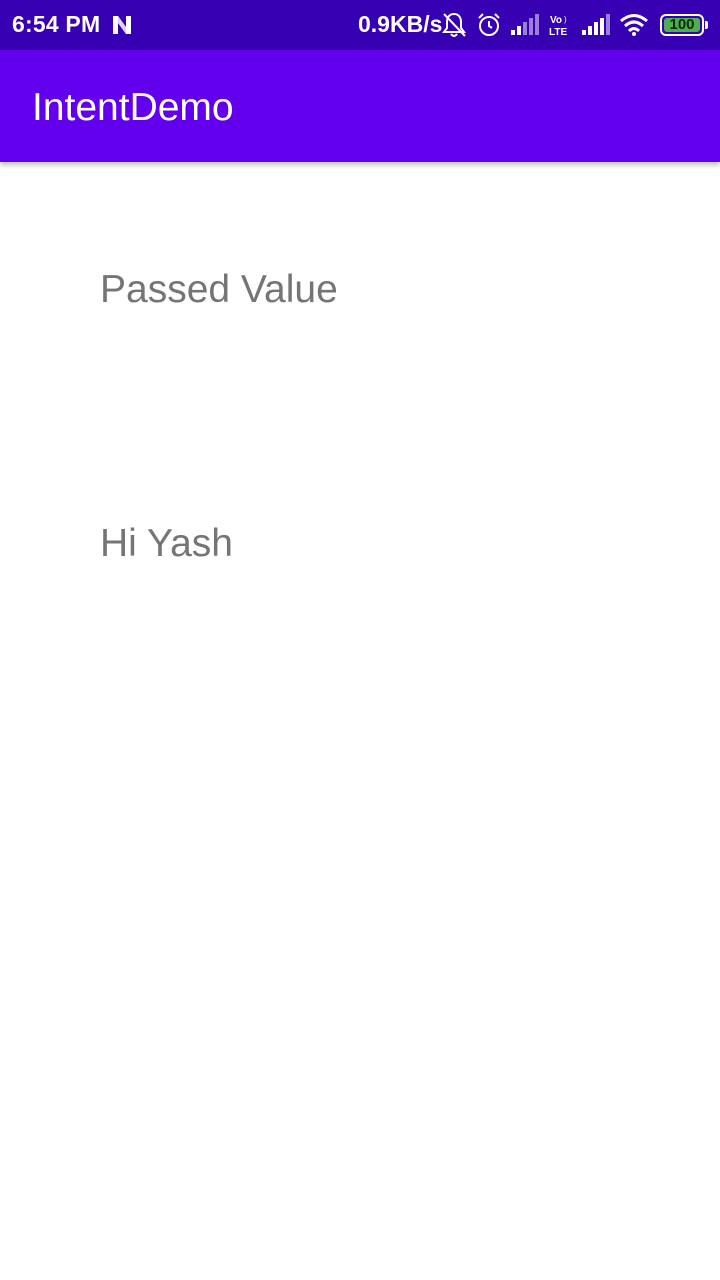 The width and height of the screenshot is (720, 1280). Describe the element at coordinates (454, 24) in the screenshot. I see `mute-bell-icon` at that location.